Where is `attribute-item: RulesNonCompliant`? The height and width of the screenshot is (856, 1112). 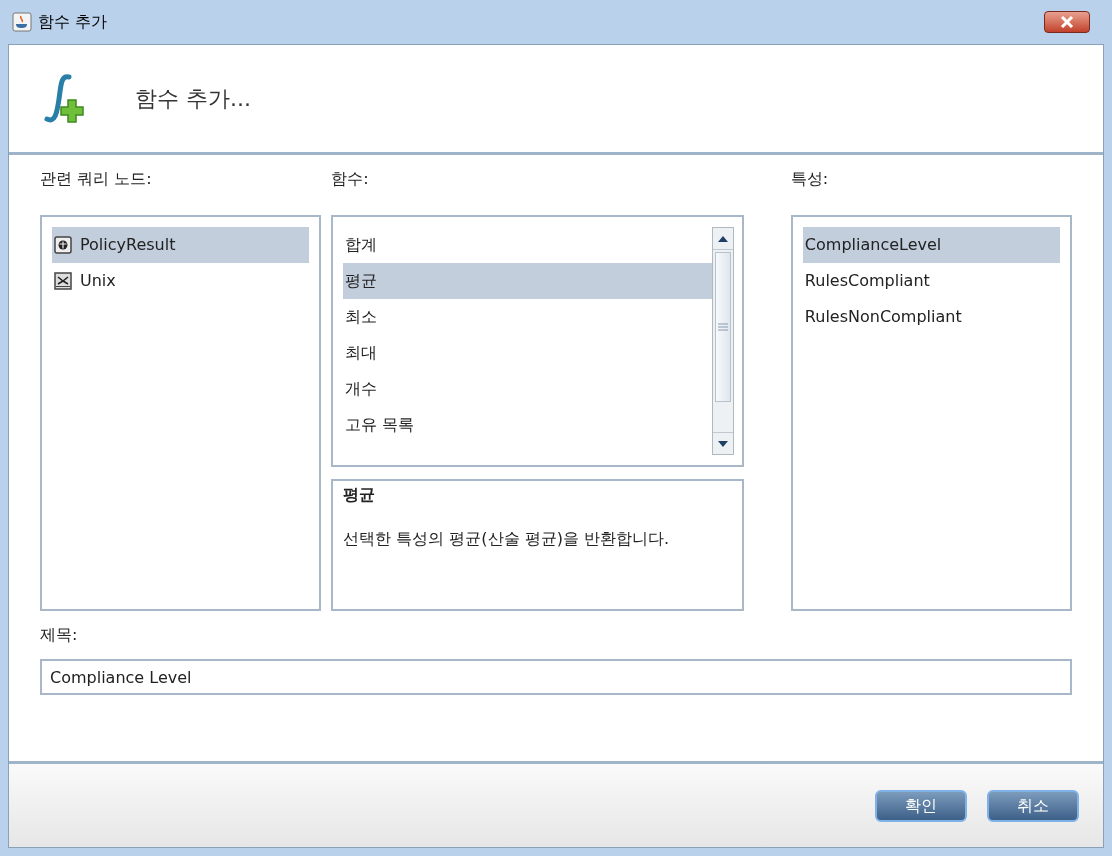
attribute-item: RulesNonCompliant is located at coordinates (931, 317).